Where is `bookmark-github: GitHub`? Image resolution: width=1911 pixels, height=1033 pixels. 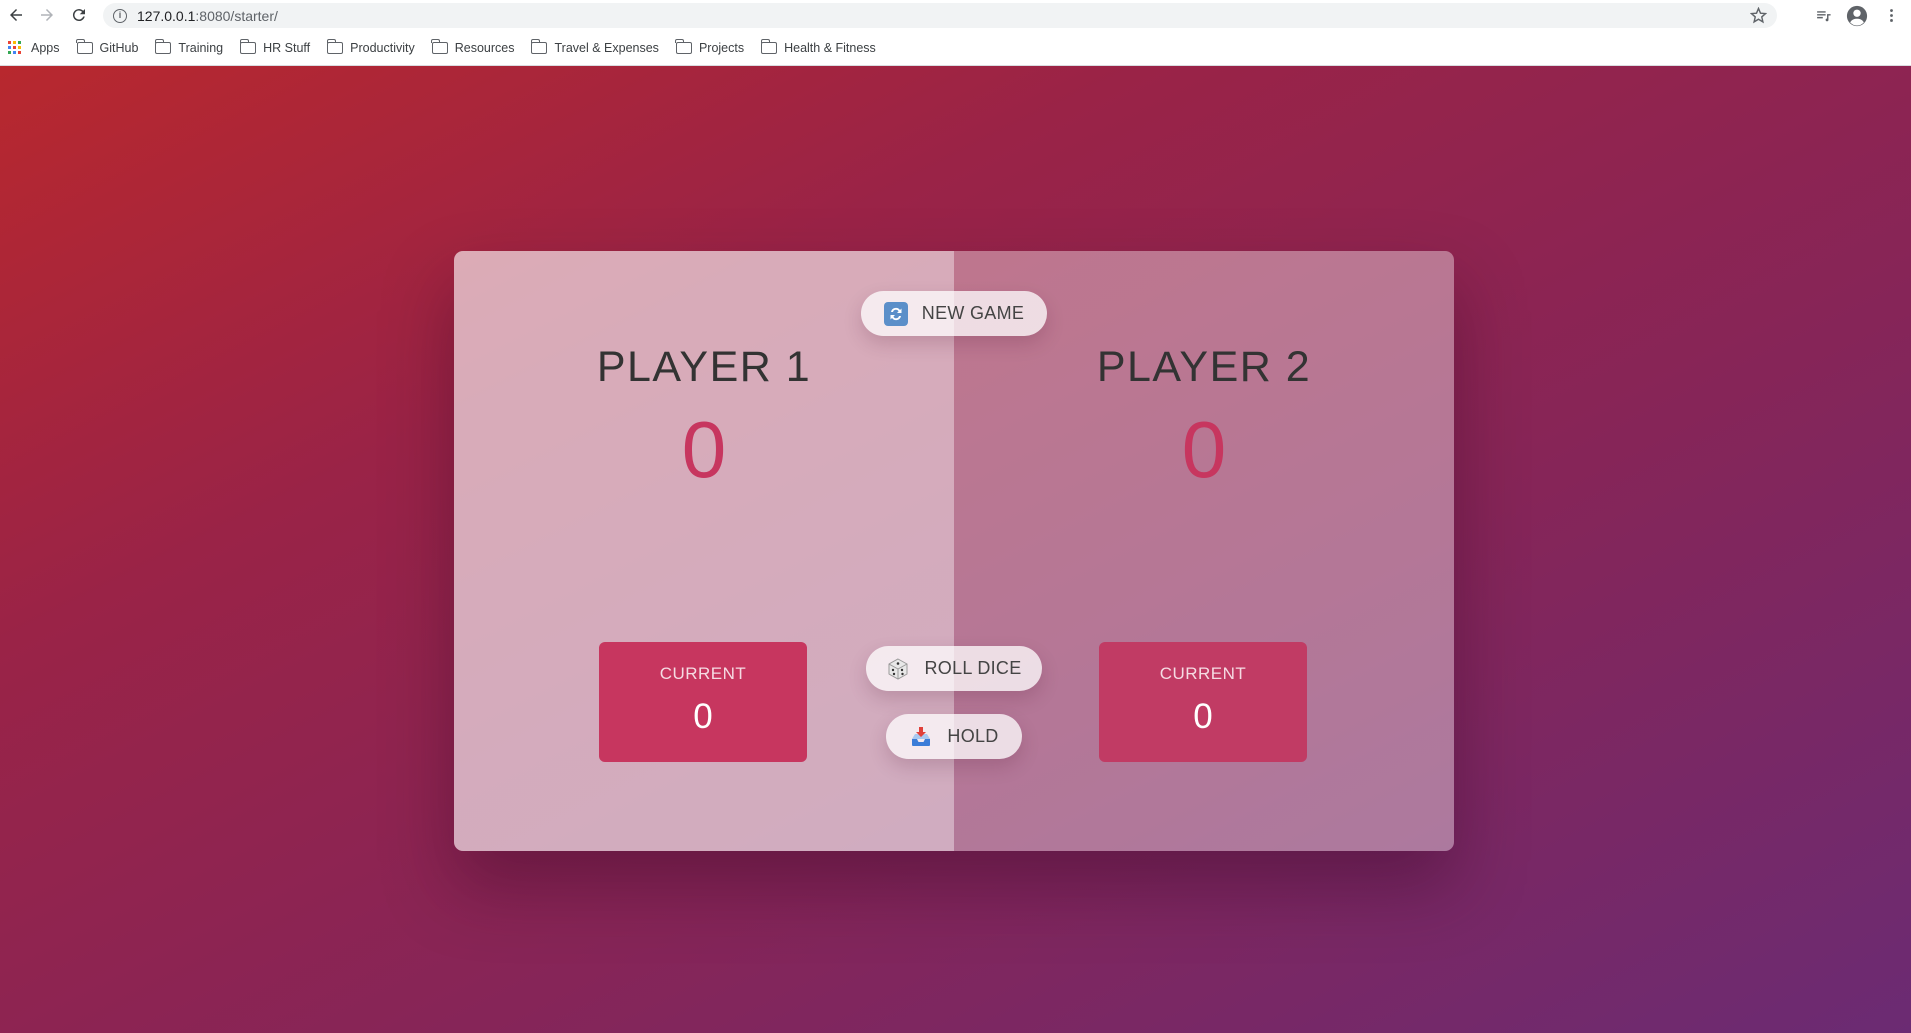 bookmark-github: GitHub is located at coordinates (107, 47).